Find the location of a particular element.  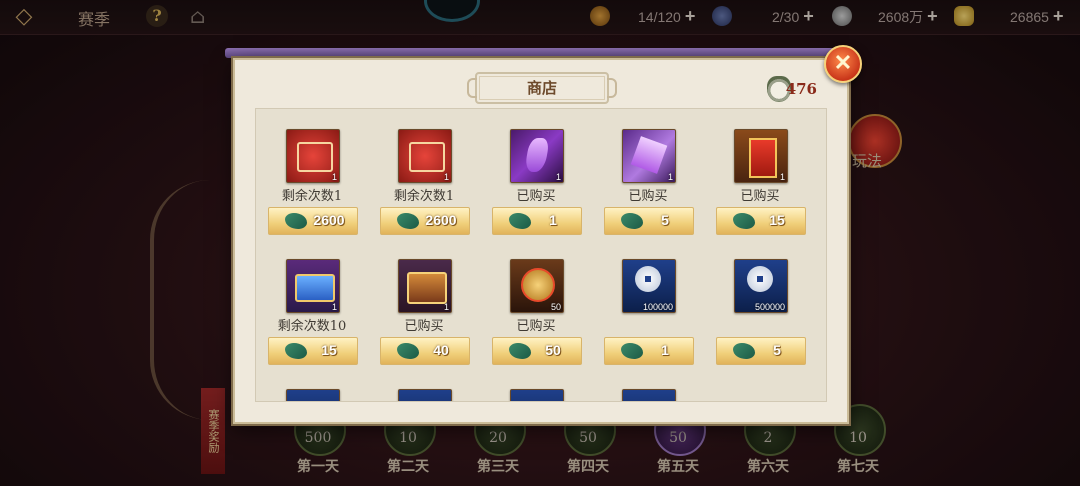

shop-title: 商店 is located at coordinates (541, 88).